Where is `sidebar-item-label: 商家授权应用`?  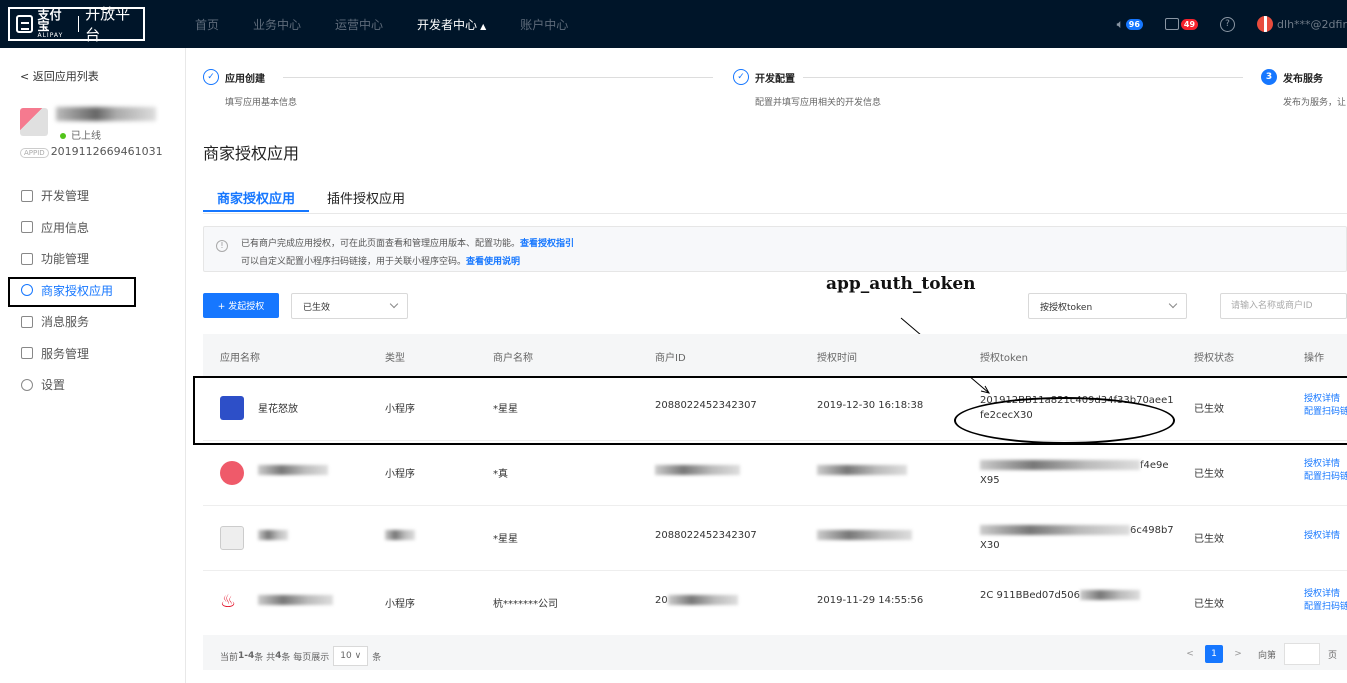 sidebar-item-label: 商家授权应用 is located at coordinates (77, 290).